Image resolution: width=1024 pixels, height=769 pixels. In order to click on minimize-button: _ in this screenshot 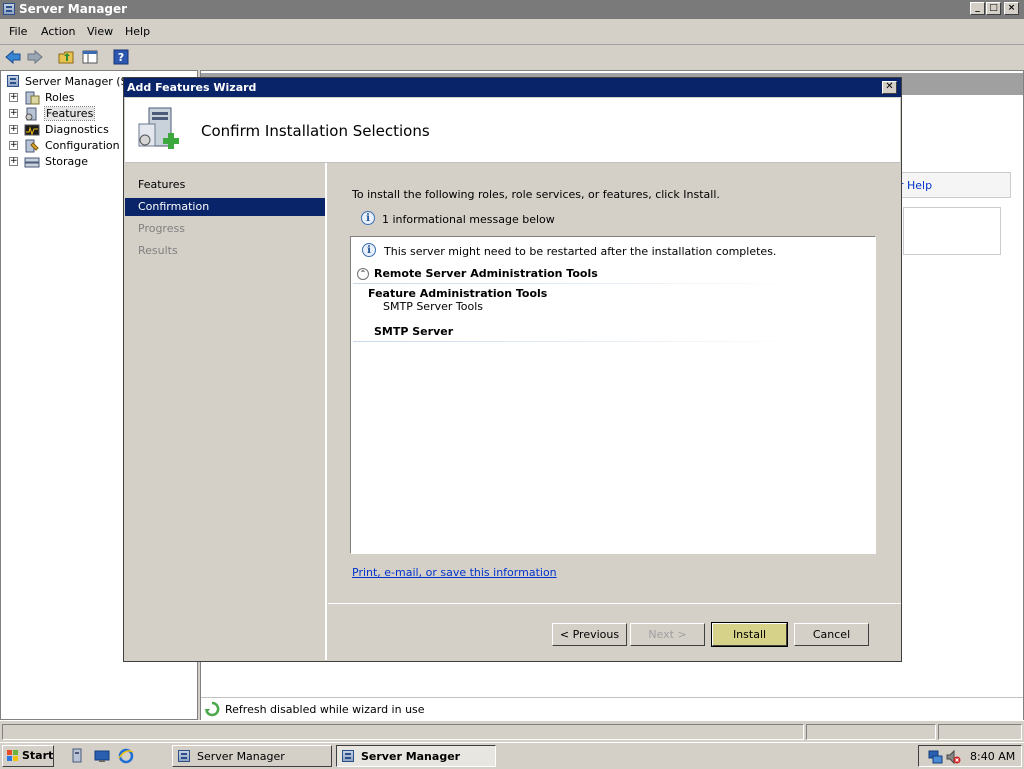, I will do `click(977, 8)`.